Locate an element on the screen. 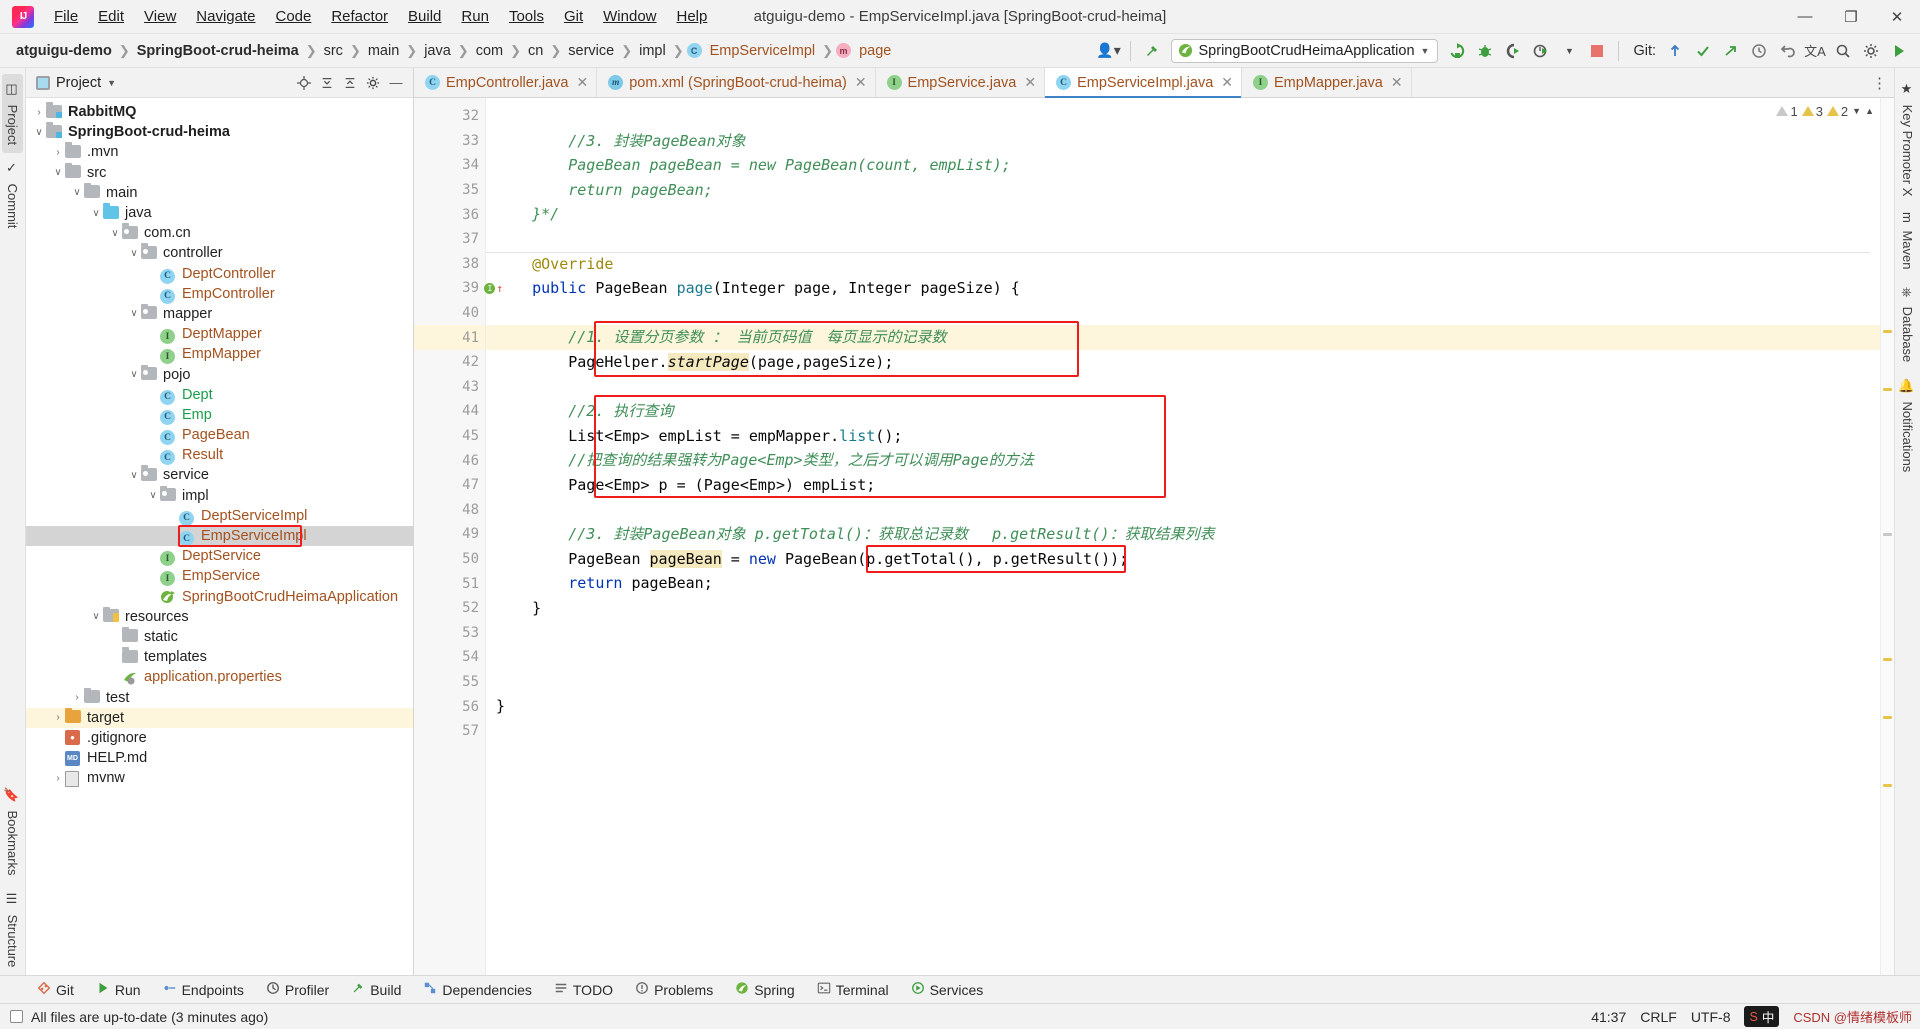  git-push-icon is located at coordinates (1731, 51).